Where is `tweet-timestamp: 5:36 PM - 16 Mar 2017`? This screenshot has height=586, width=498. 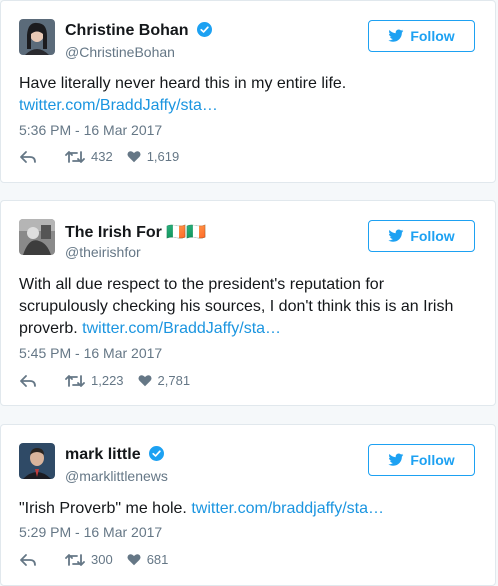
tweet-timestamp: 5:36 PM - 16 Mar 2017 is located at coordinates (90, 130).